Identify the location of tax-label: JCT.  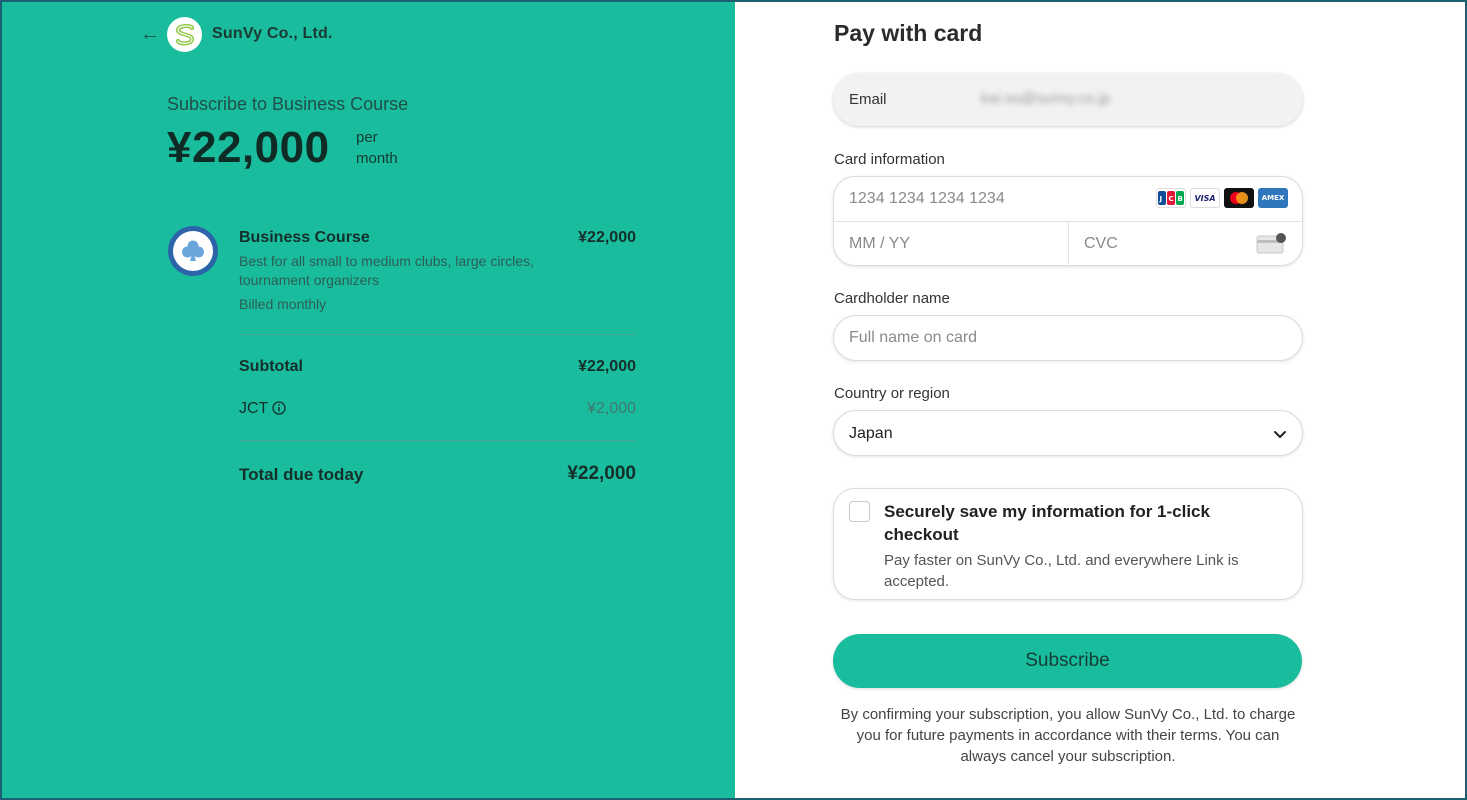
(254, 408).